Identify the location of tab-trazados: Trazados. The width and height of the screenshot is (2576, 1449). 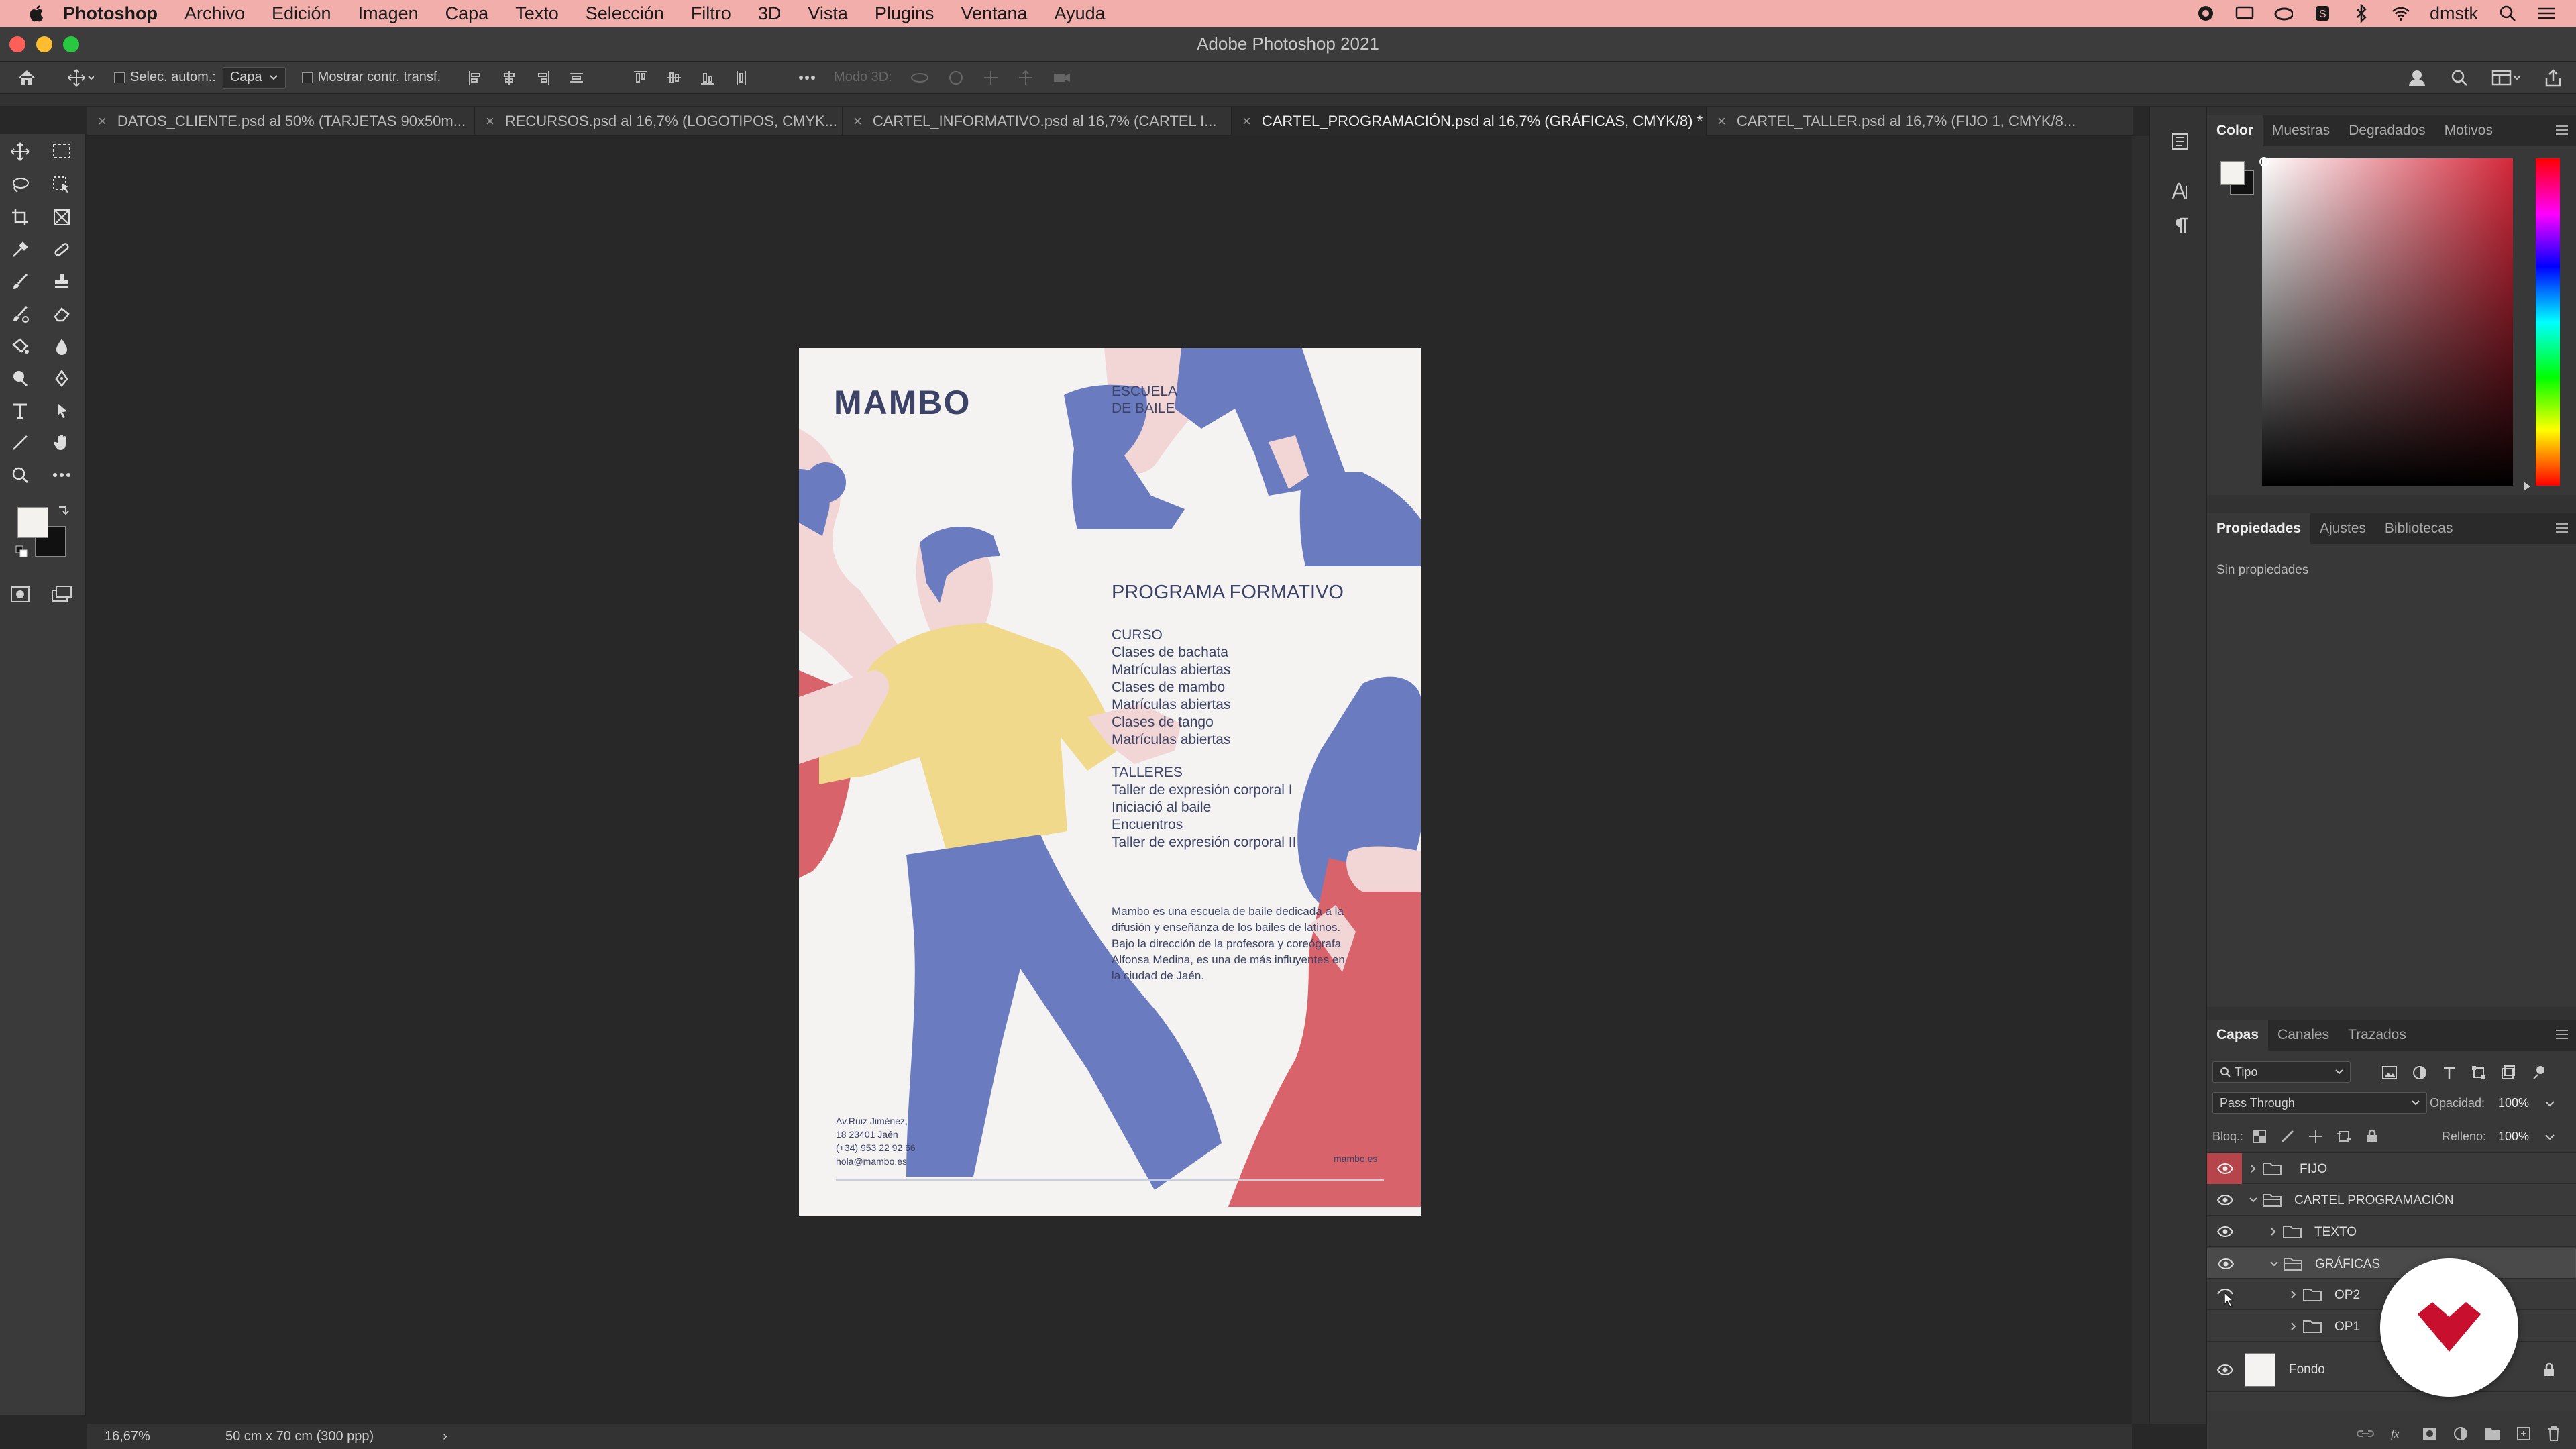
(2377, 1035).